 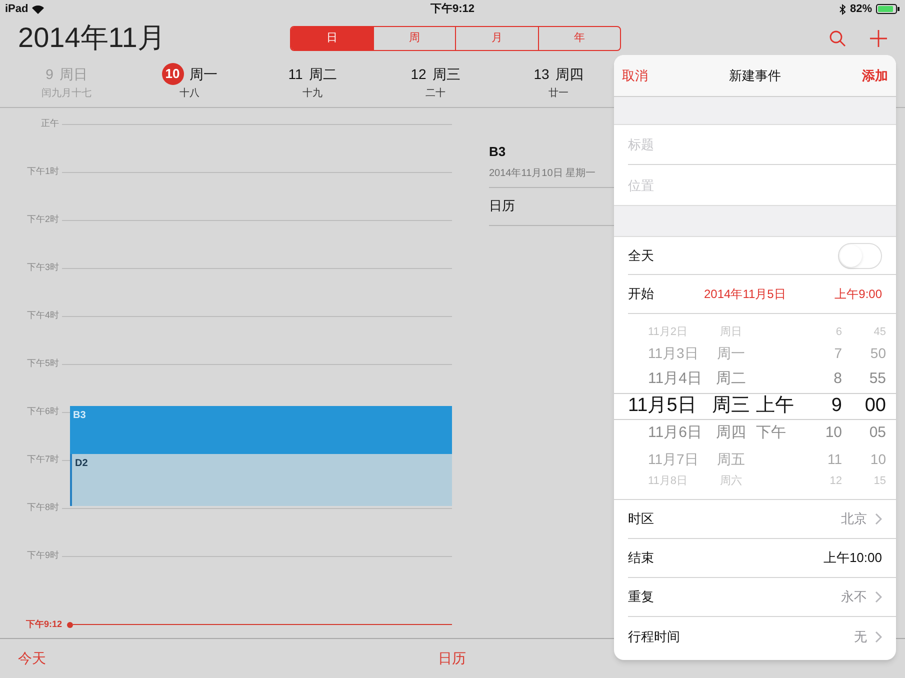 I want to click on row-value: 无, so click(x=860, y=636).